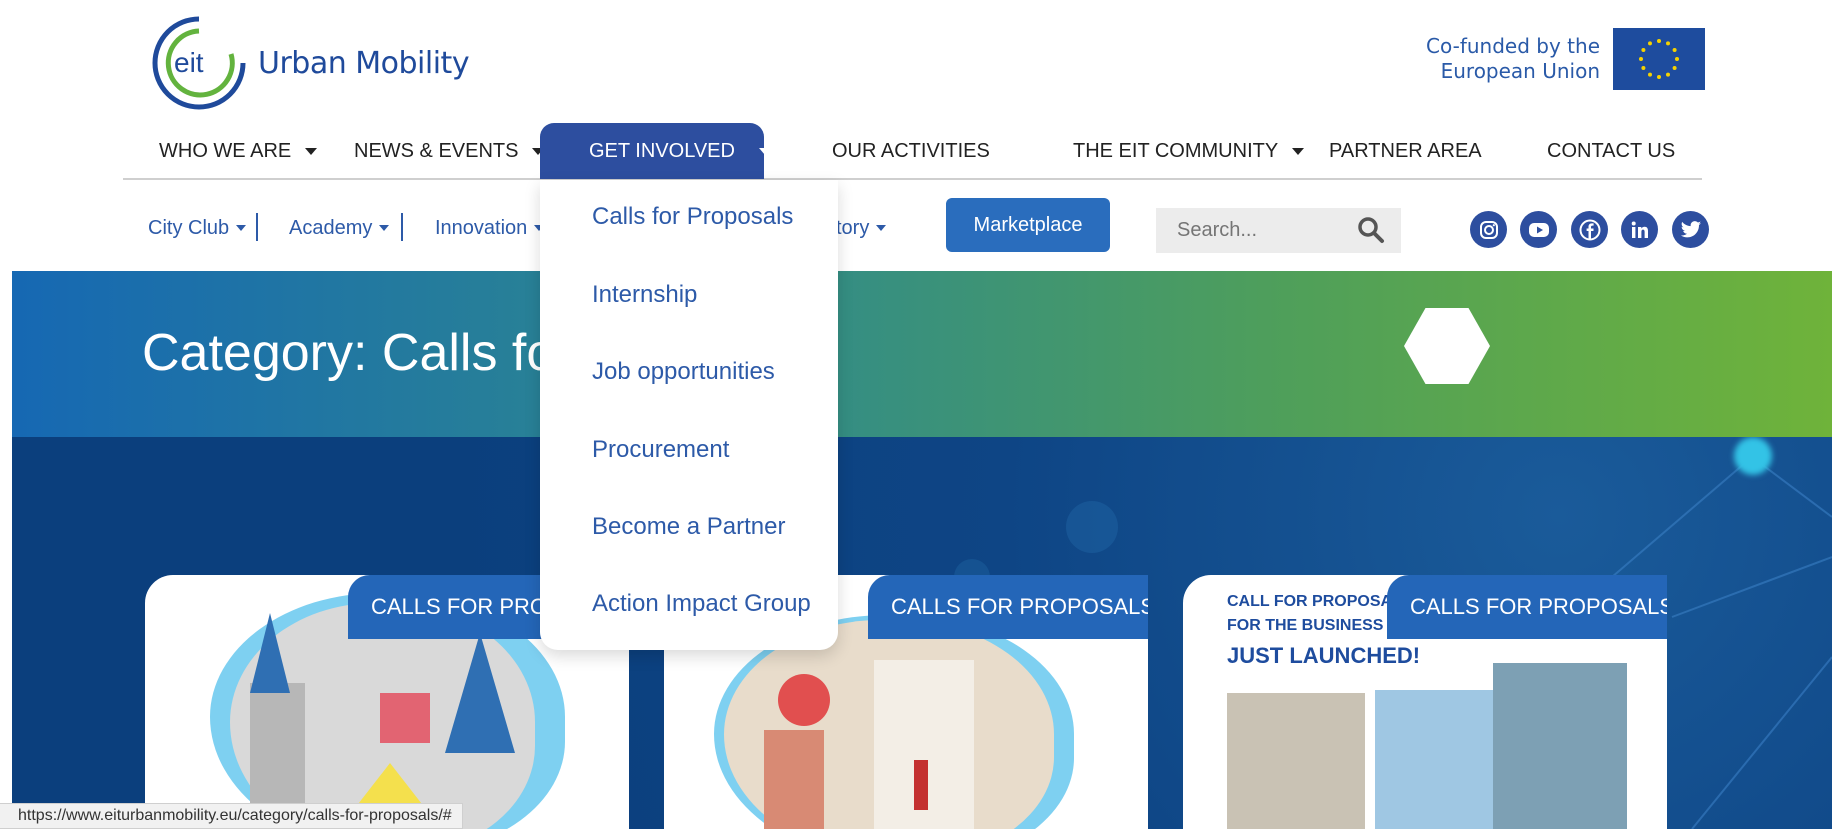  I want to click on eit-logo-mark: eit, so click(199, 63).